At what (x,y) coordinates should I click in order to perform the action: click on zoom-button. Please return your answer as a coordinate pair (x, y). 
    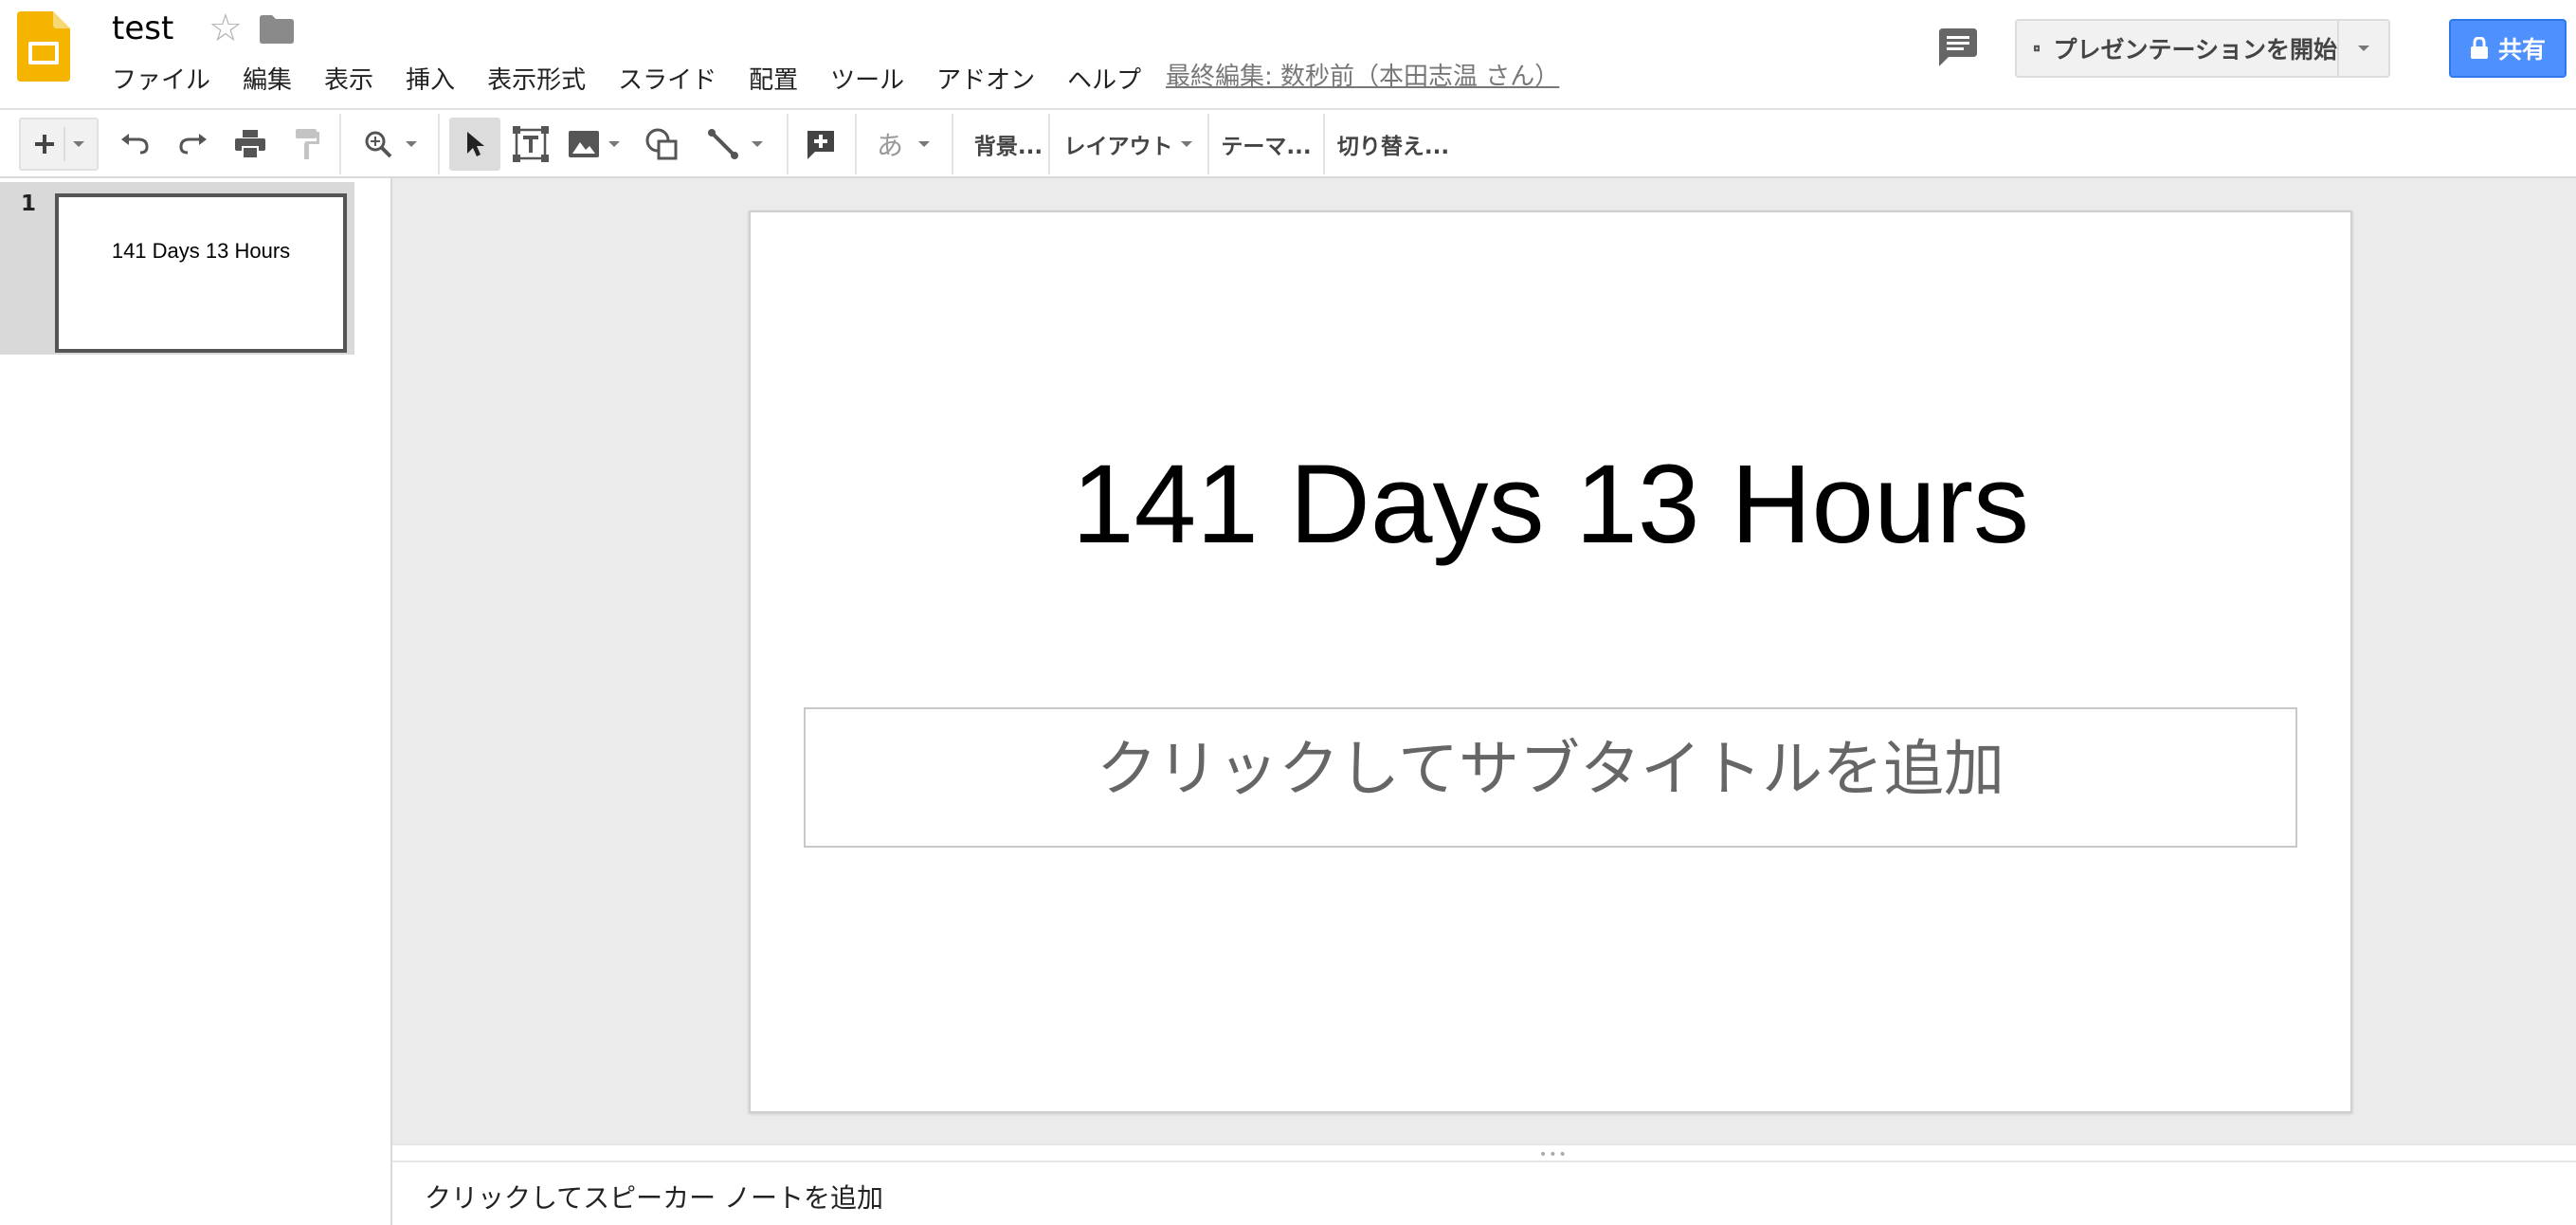
    Looking at the image, I should click on (390, 144).